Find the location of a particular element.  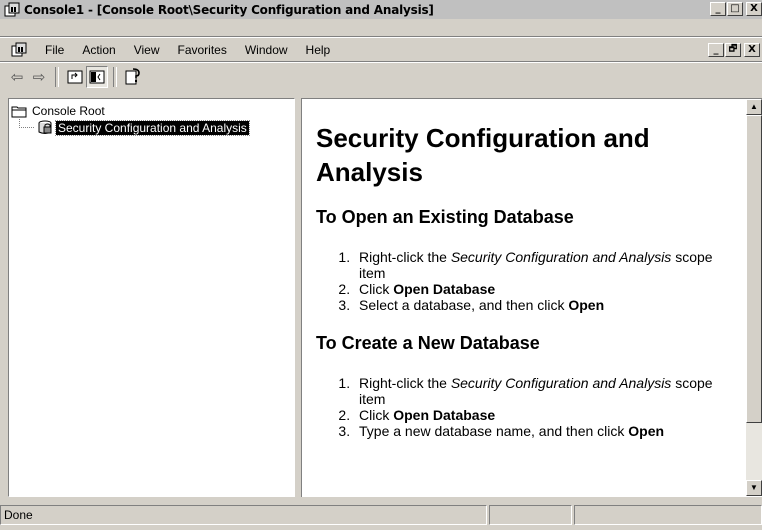

tree-item-security-configuration: Security Configuration and Analysis is located at coordinates (143, 128).